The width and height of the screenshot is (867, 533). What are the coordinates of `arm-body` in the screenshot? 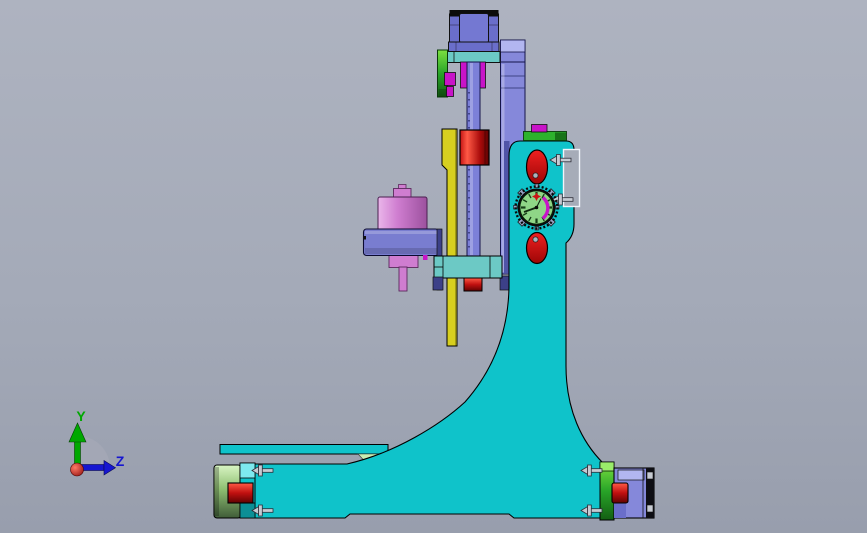 It's located at (468, 267).